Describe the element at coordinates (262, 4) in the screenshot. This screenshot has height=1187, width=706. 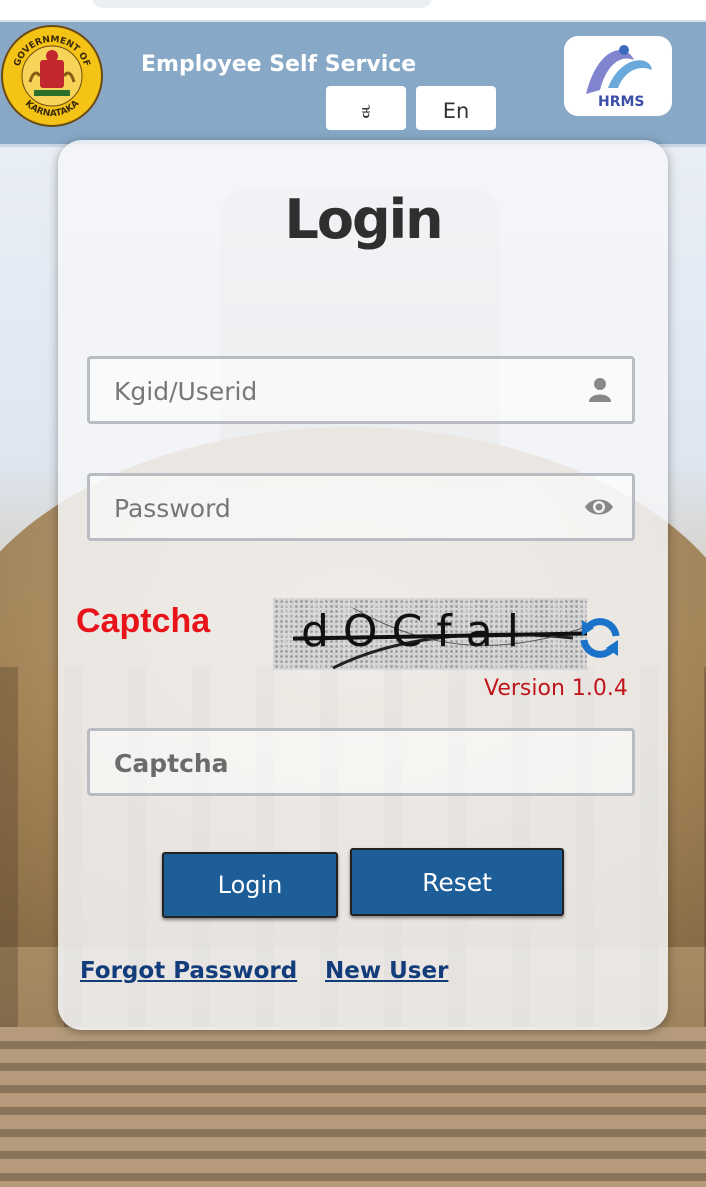
I see `browser-address-bar` at that location.